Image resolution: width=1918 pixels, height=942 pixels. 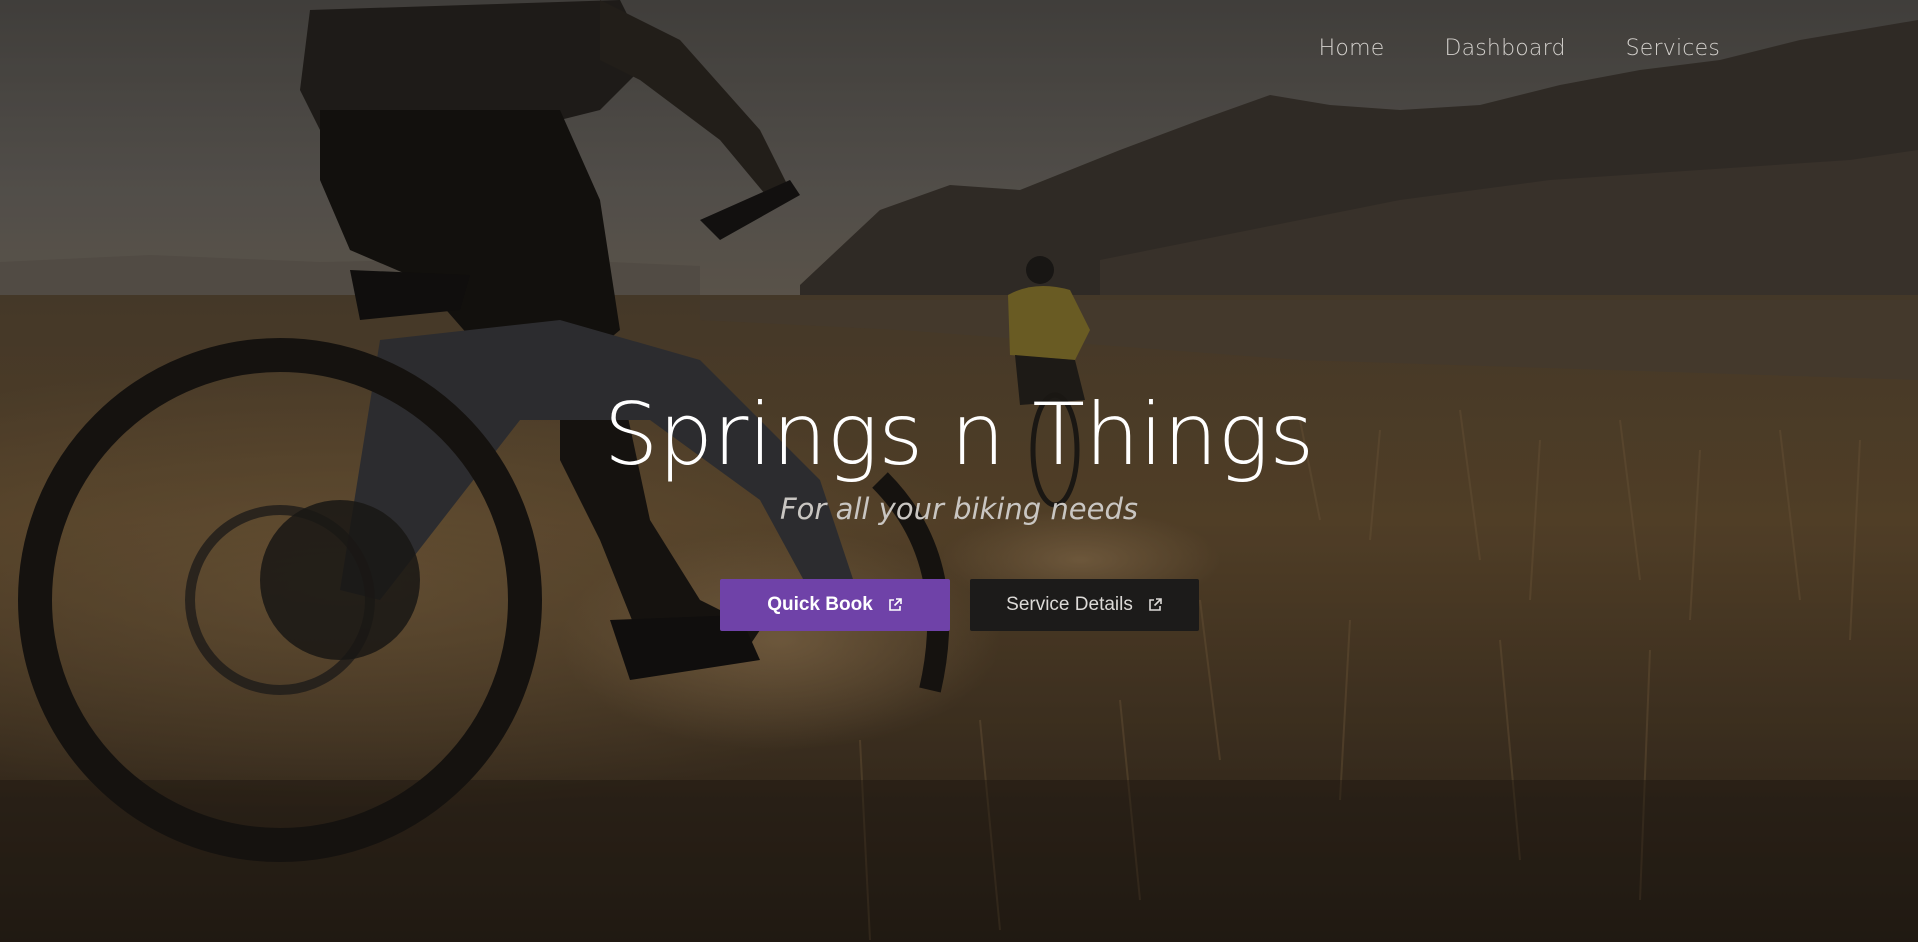 I want to click on hero-title: Springs n Things, so click(x=959, y=435).